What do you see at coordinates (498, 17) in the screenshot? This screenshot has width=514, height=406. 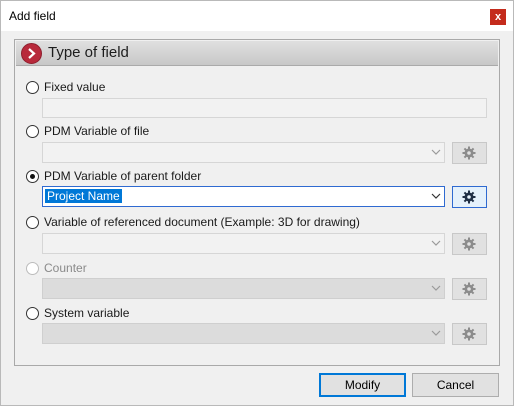 I see `close-button: x` at bounding box center [498, 17].